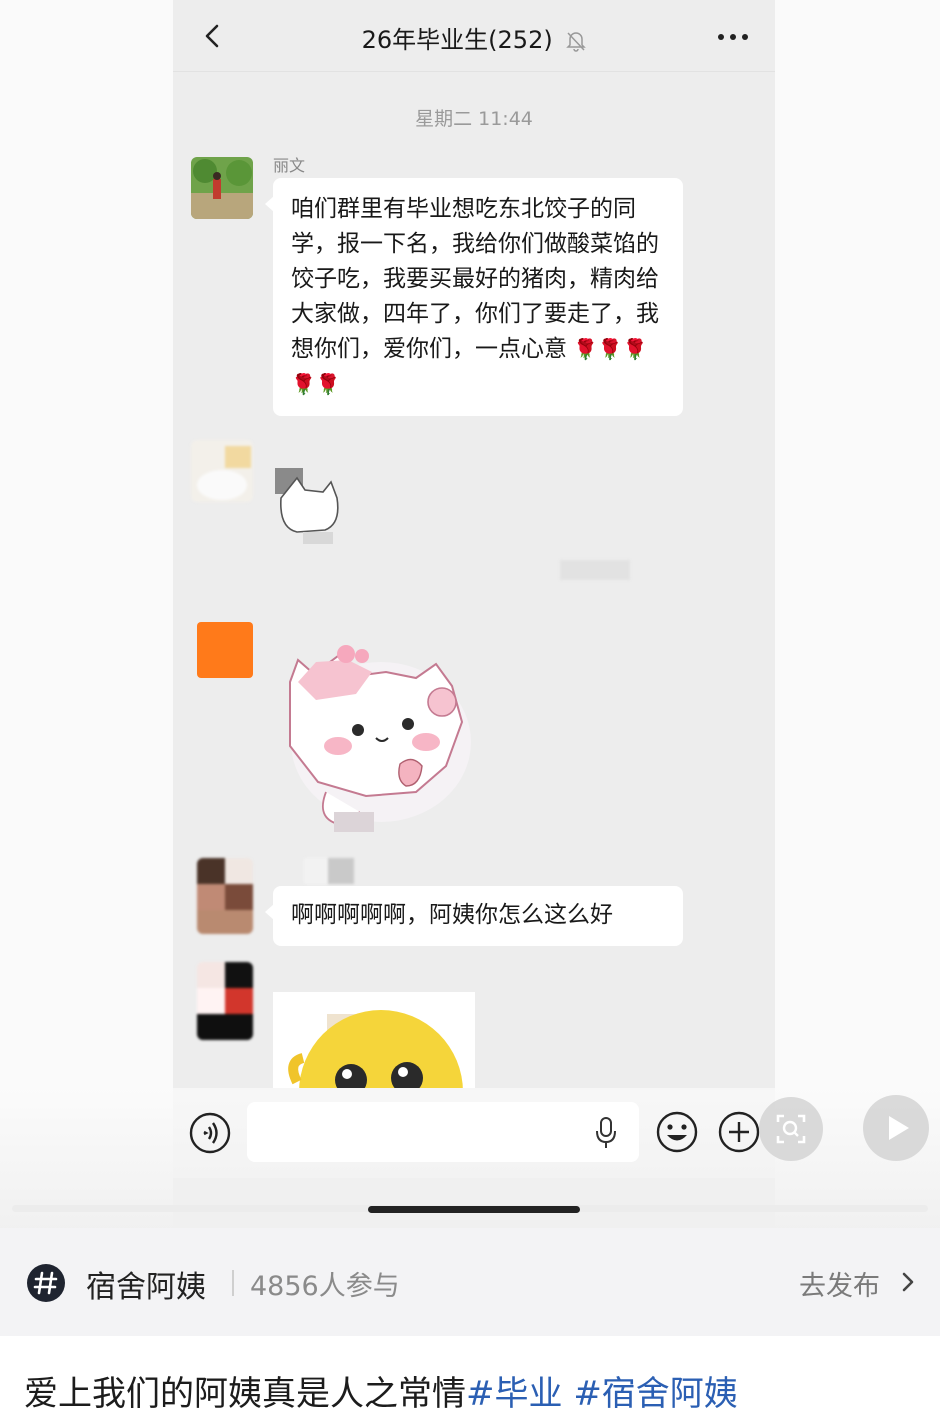 The image size is (940, 1422). What do you see at coordinates (245, 1394) in the screenshot?
I see `caption-text: 爱上我们的阿姨真是人之常情` at bounding box center [245, 1394].